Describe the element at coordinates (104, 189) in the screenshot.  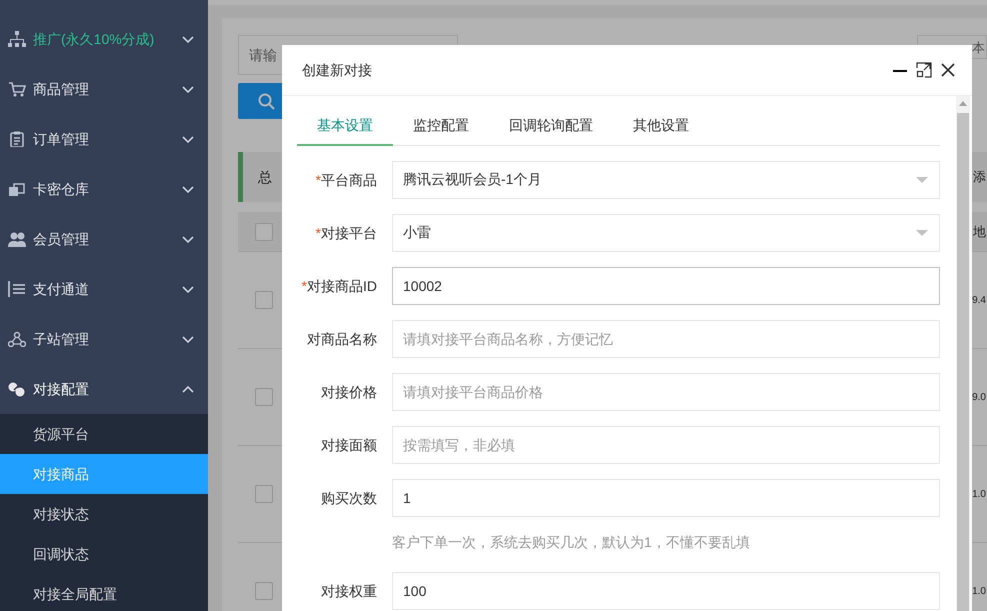
I see `menu-item: 卡密仓库` at that location.